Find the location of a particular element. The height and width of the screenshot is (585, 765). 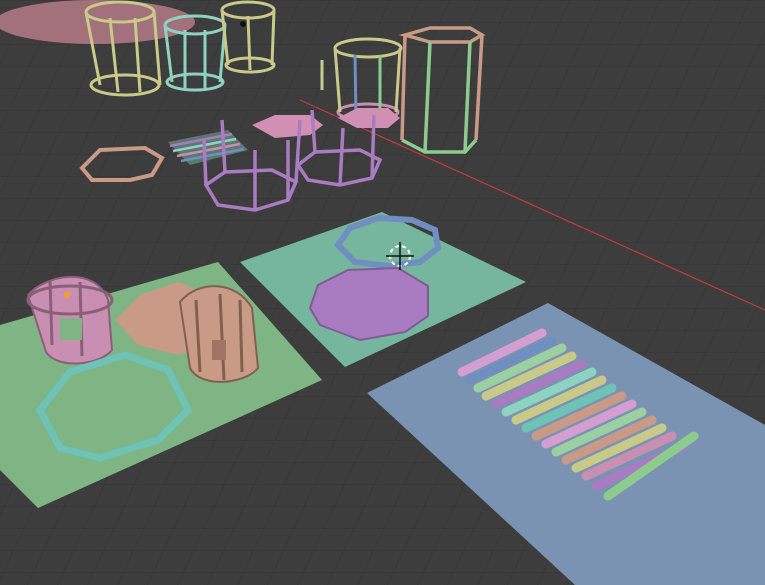

cursor-small is located at coordinates (243, 24).